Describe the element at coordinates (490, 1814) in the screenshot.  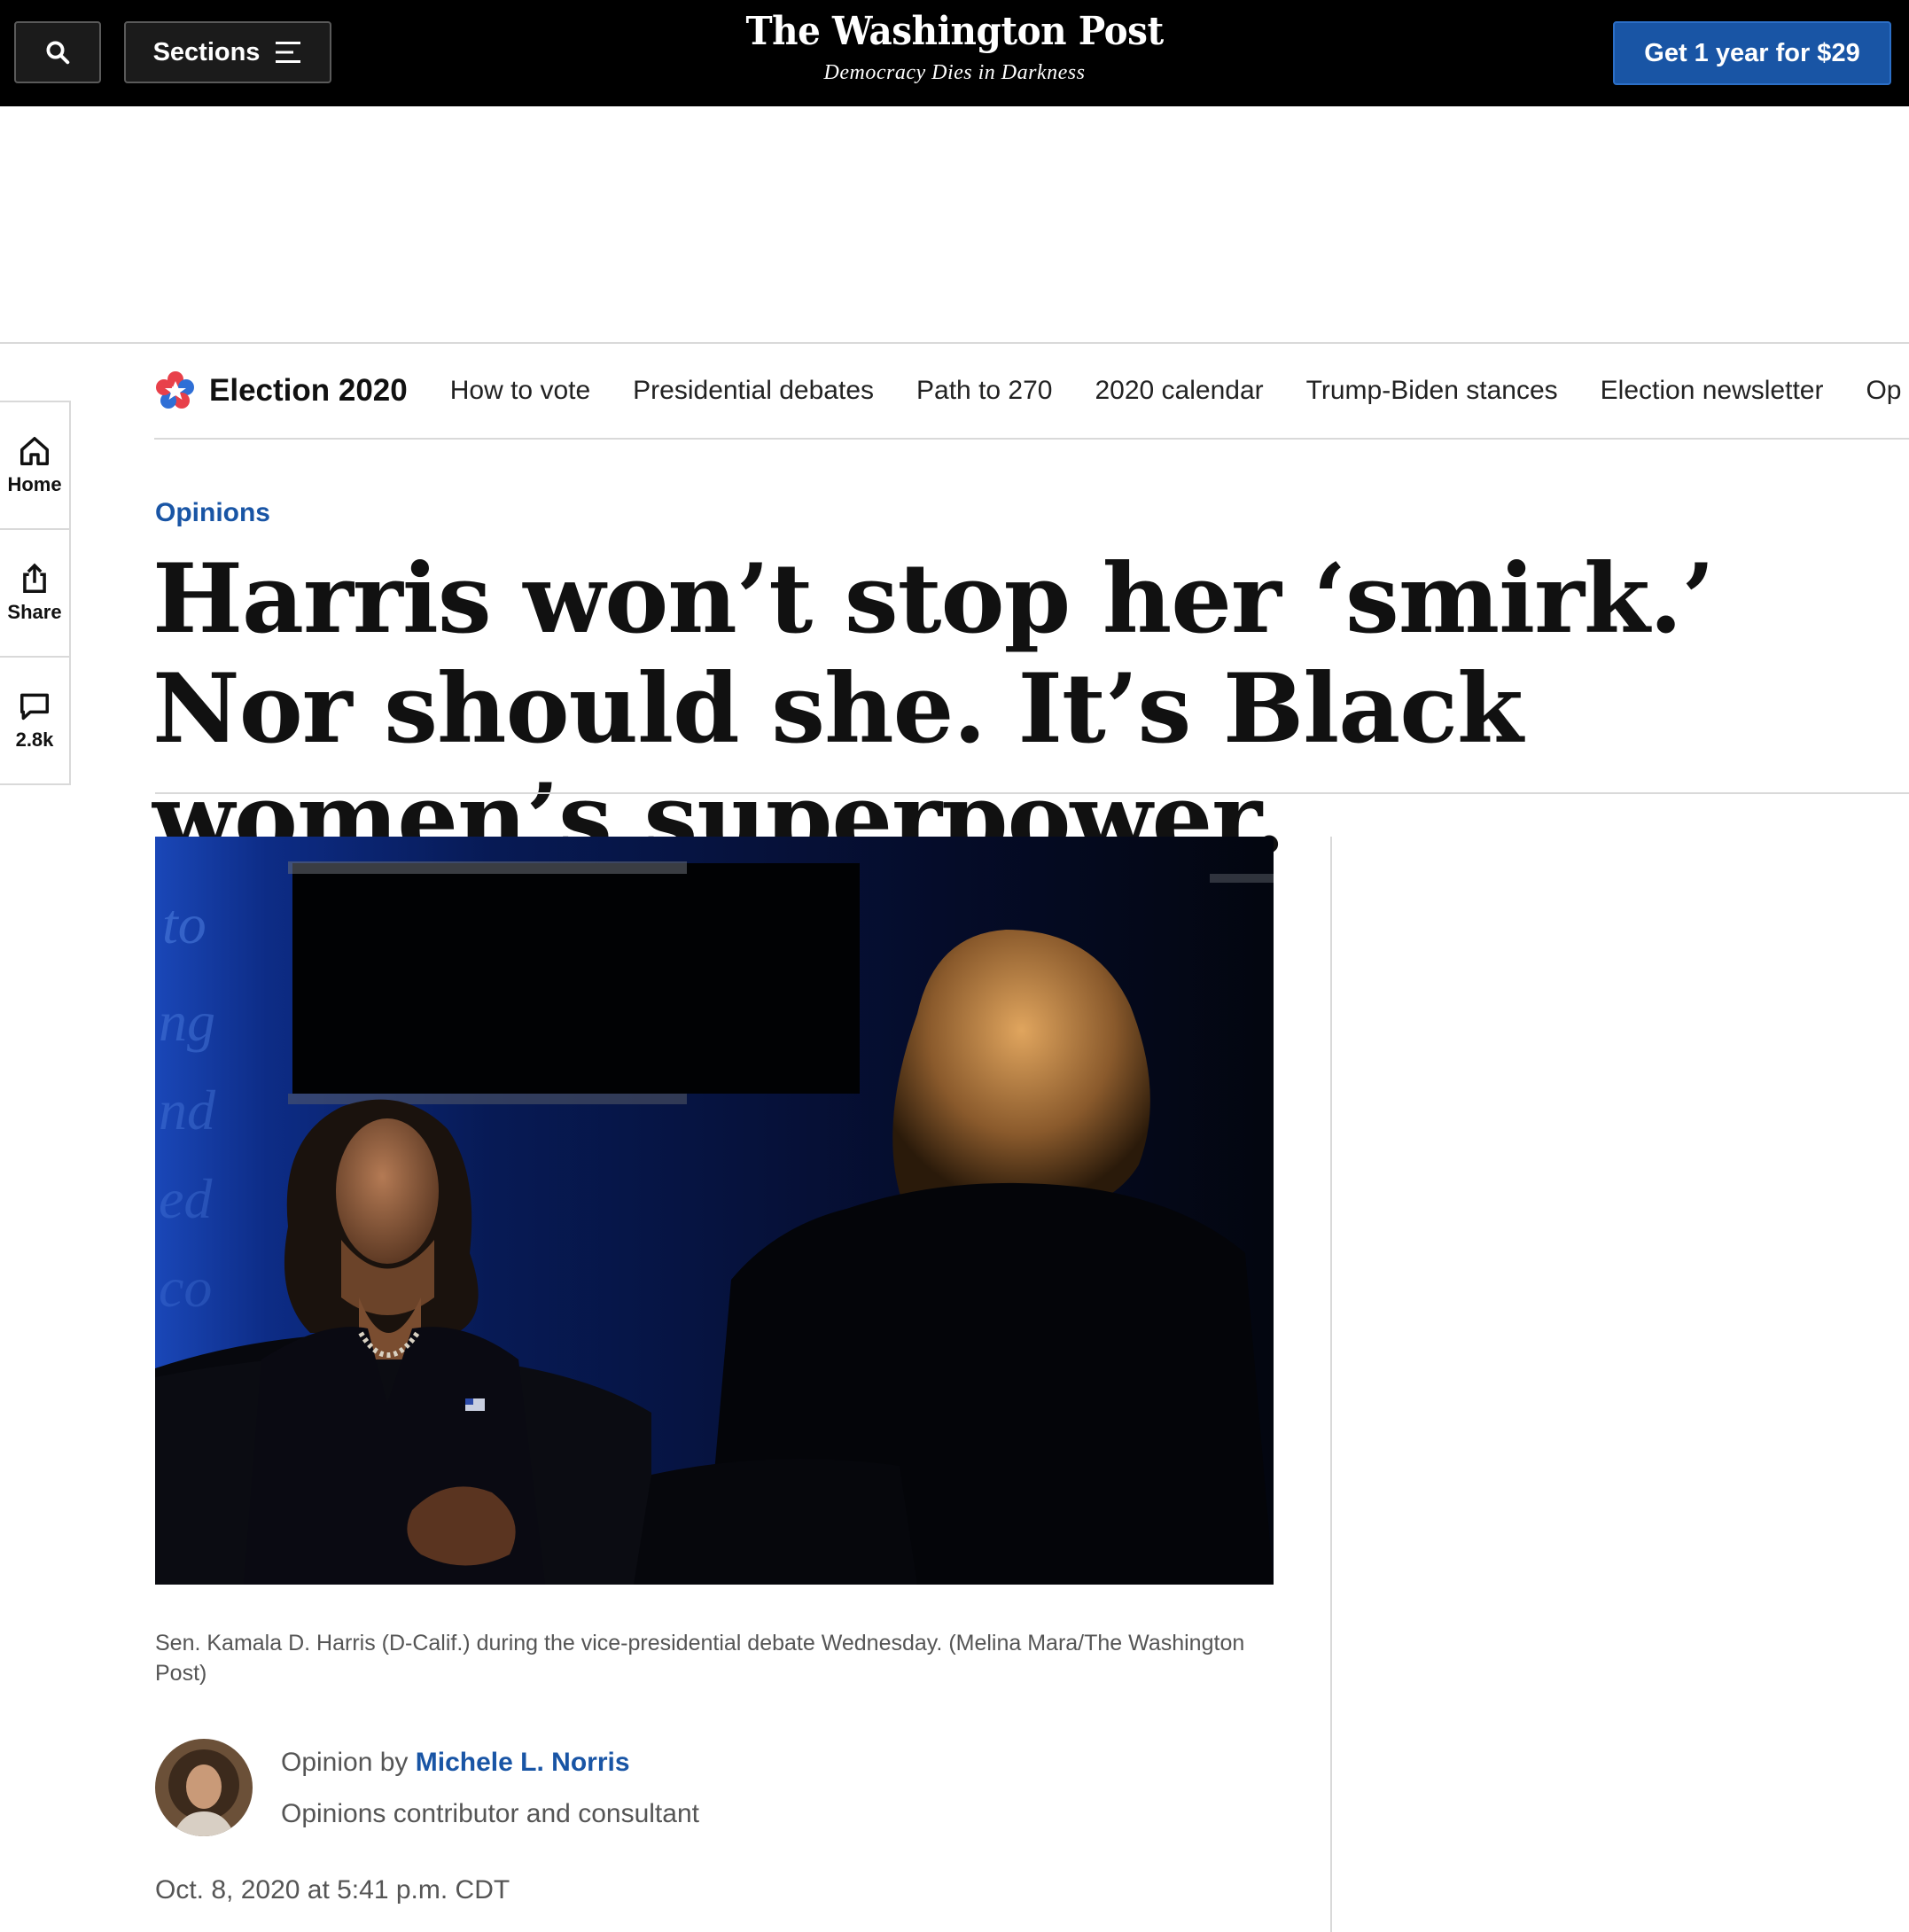
I see `author-role: Opinions contributor and consultant` at that location.